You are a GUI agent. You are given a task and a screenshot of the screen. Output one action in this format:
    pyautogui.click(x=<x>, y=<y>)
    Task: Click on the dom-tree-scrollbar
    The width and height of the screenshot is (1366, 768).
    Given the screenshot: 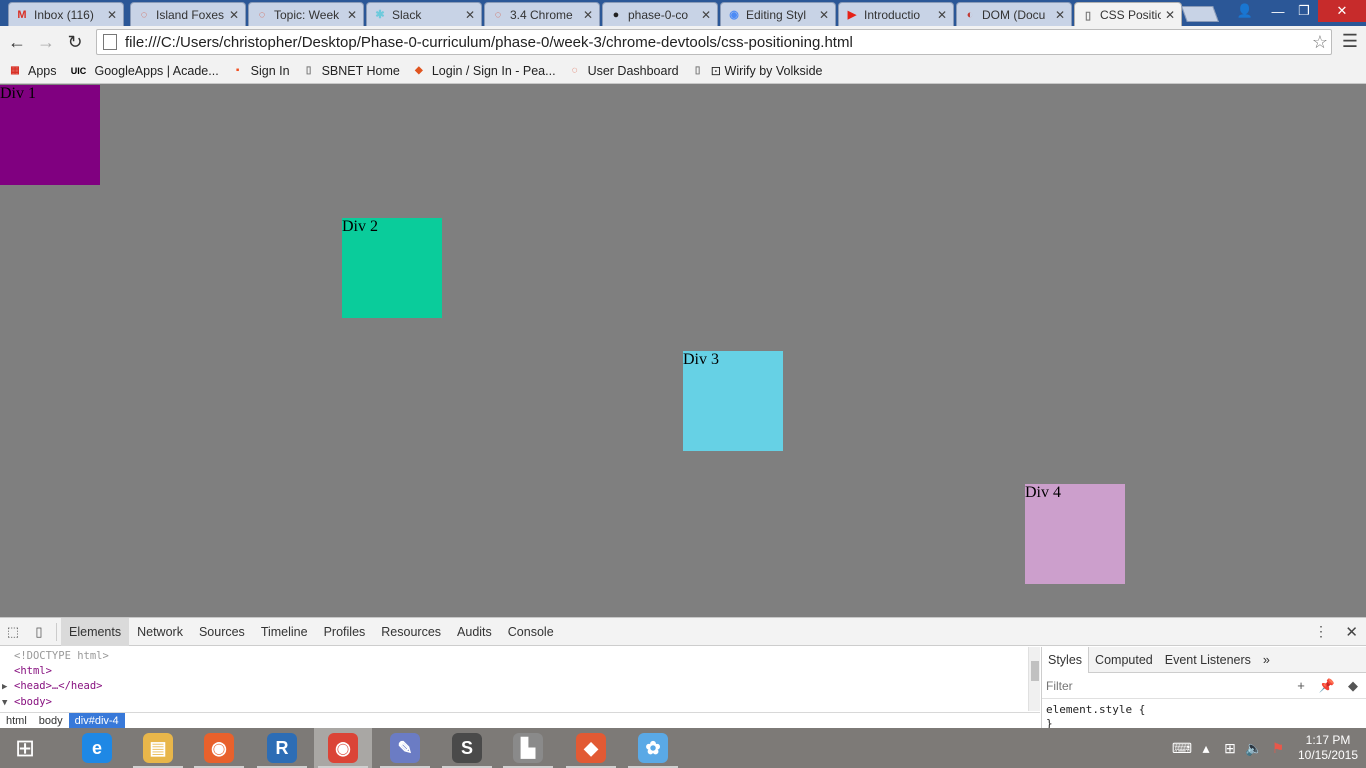 What is the action you would take?
    pyautogui.click(x=1034, y=679)
    